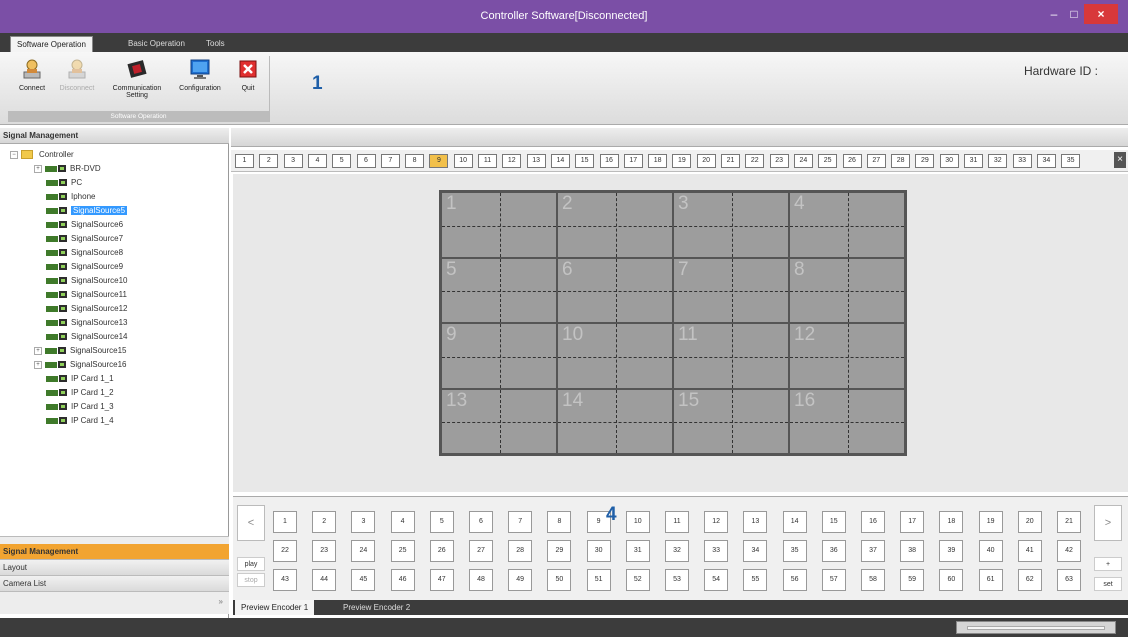 The width and height of the screenshot is (1128, 637). Describe the element at coordinates (342, 161) in the screenshot. I see `page-button: 5` at that location.